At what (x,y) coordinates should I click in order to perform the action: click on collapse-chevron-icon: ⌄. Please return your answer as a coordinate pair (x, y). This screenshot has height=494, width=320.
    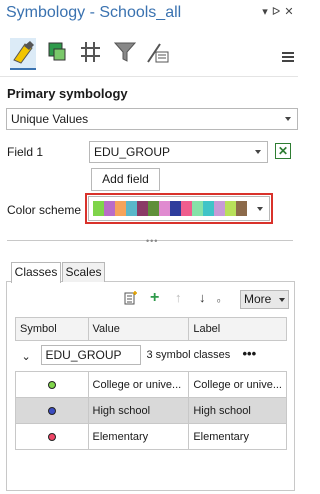
    Looking at the image, I should click on (26, 356).